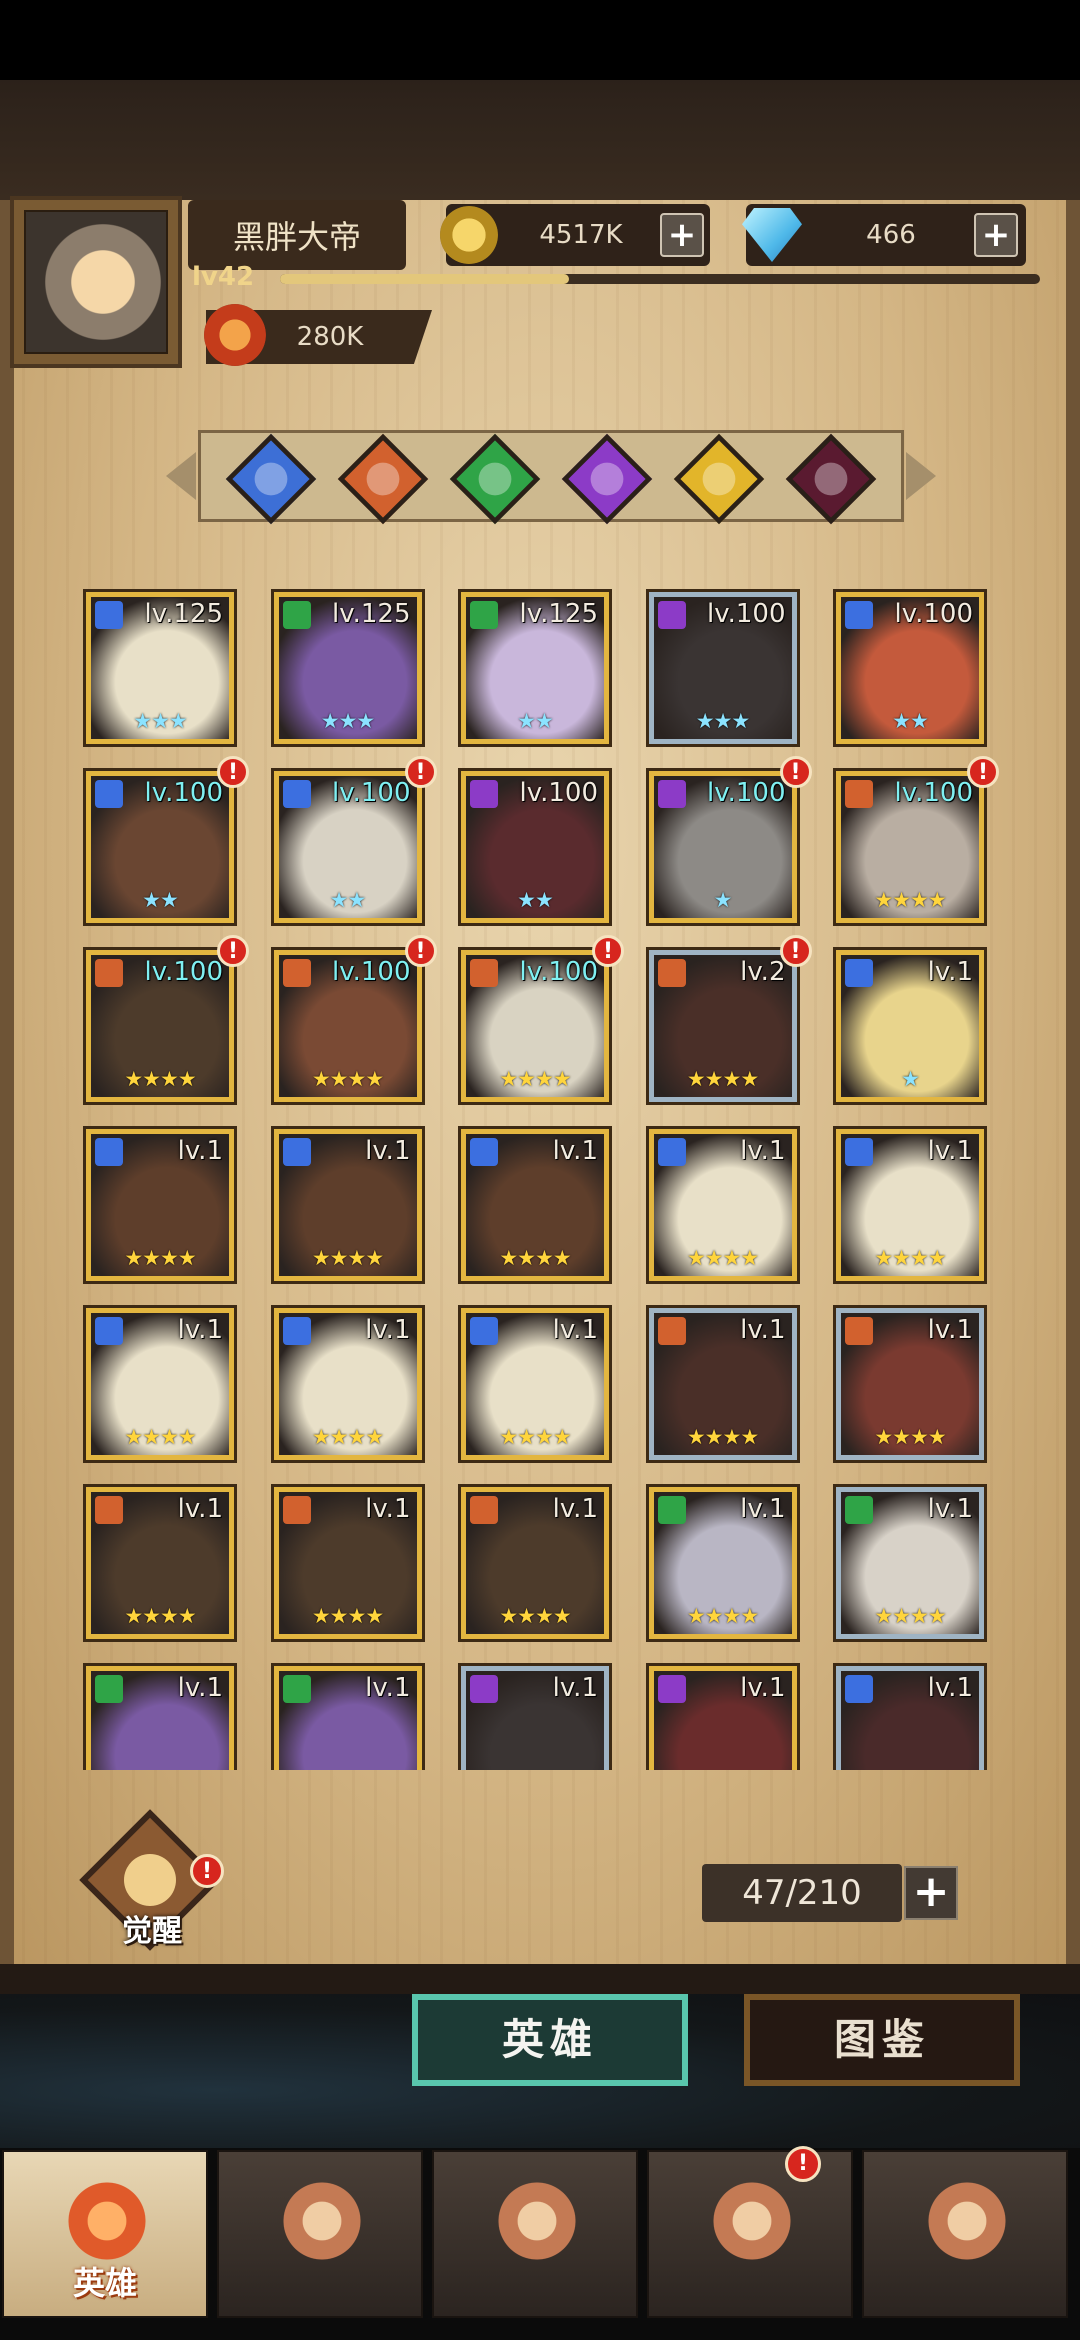 The width and height of the screenshot is (1080, 2340). Describe the element at coordinates (682, 235) in the screenshot. I see `add-gold-button: +` at that location.